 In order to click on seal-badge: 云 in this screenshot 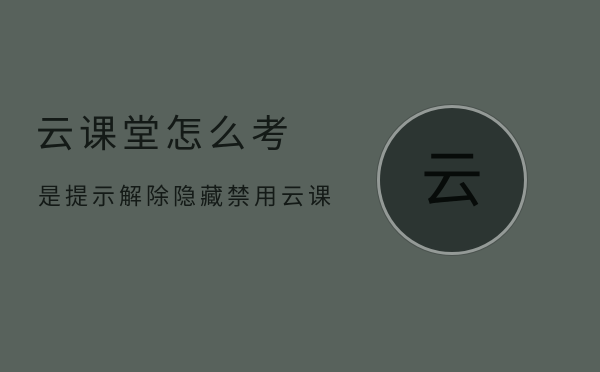, I will do `click(452, 180)`.